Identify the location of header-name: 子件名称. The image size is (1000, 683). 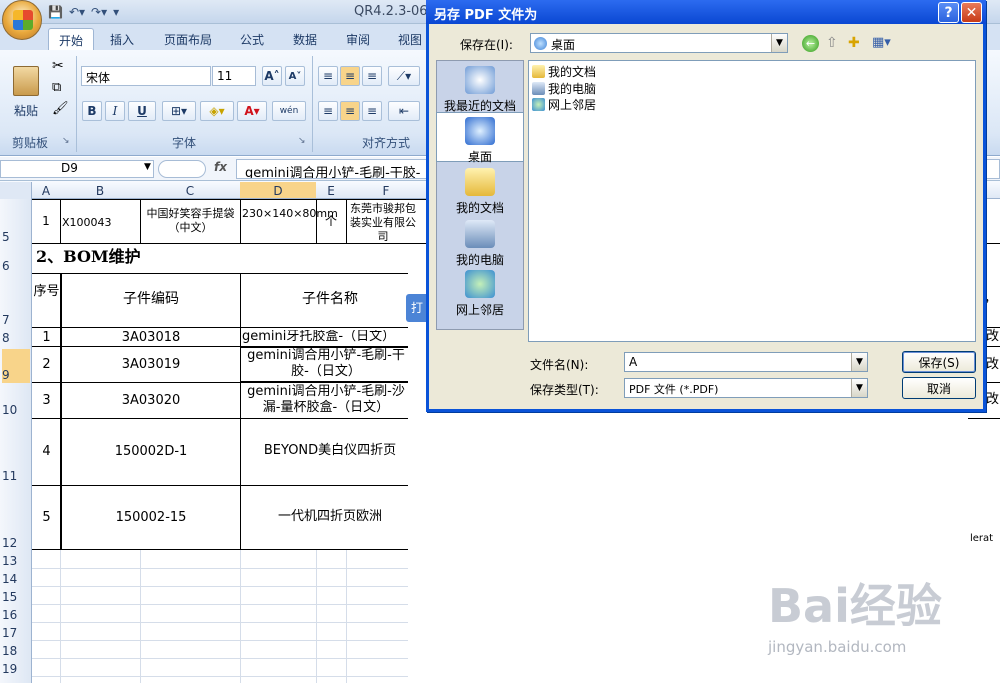
(330, 299).